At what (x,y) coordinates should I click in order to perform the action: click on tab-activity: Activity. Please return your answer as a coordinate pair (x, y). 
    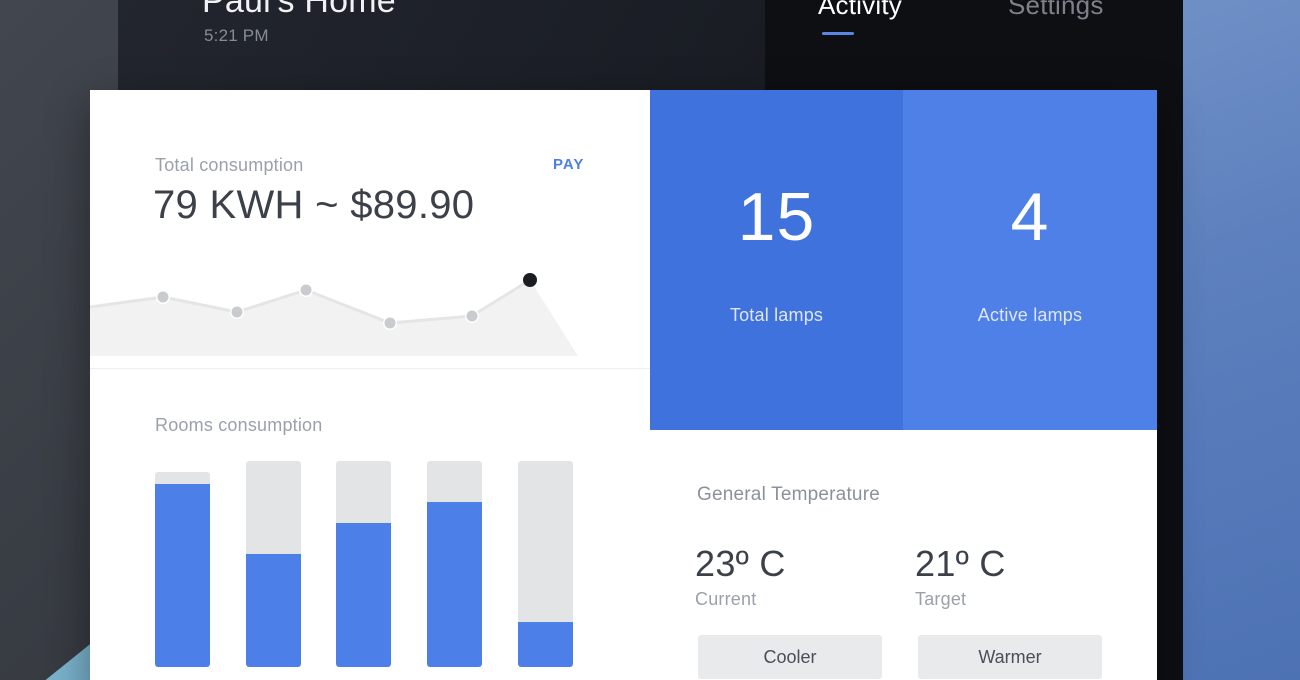
    Looking at the image, I should click on (860, 10).